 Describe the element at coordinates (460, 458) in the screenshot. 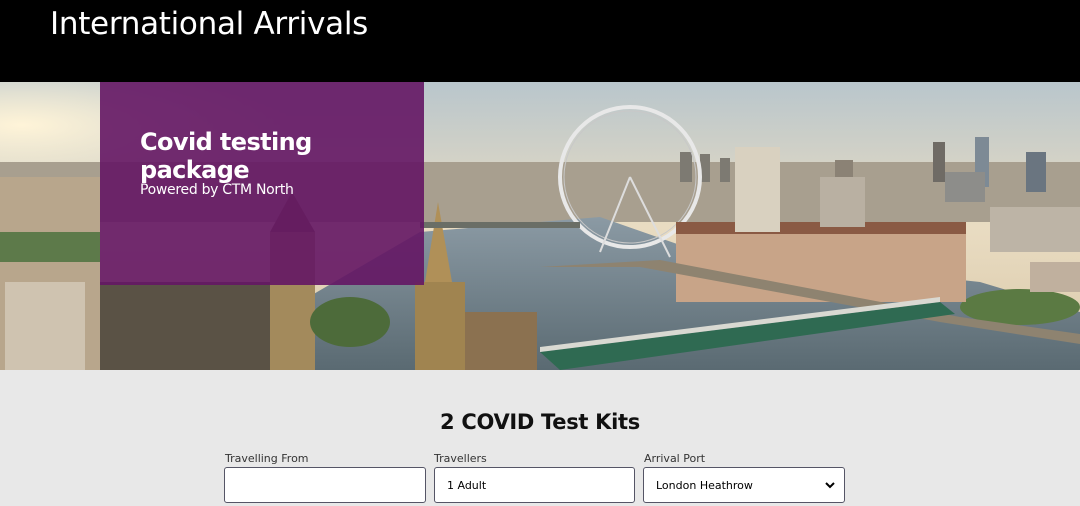

I see `travellers-label: Travellers` at that location.